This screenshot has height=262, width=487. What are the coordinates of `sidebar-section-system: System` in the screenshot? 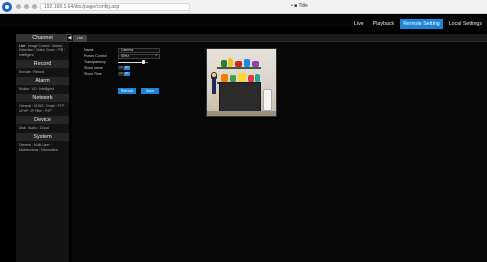 It's located at (42, 137).